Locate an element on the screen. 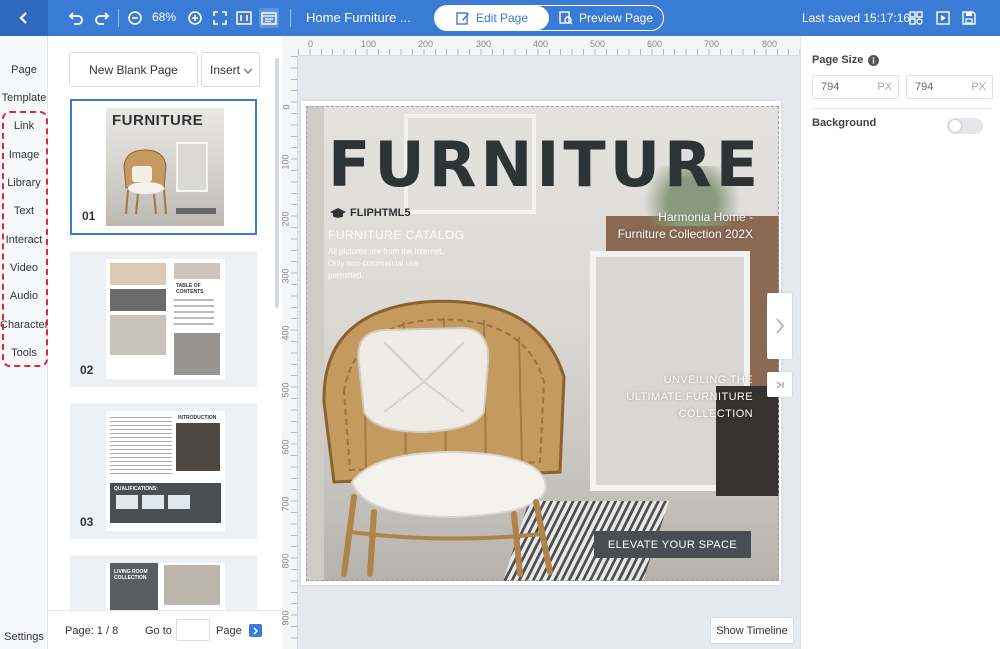 This screenshot has width=1000, height=649. publish-icon is located at coordinates (943, 18).